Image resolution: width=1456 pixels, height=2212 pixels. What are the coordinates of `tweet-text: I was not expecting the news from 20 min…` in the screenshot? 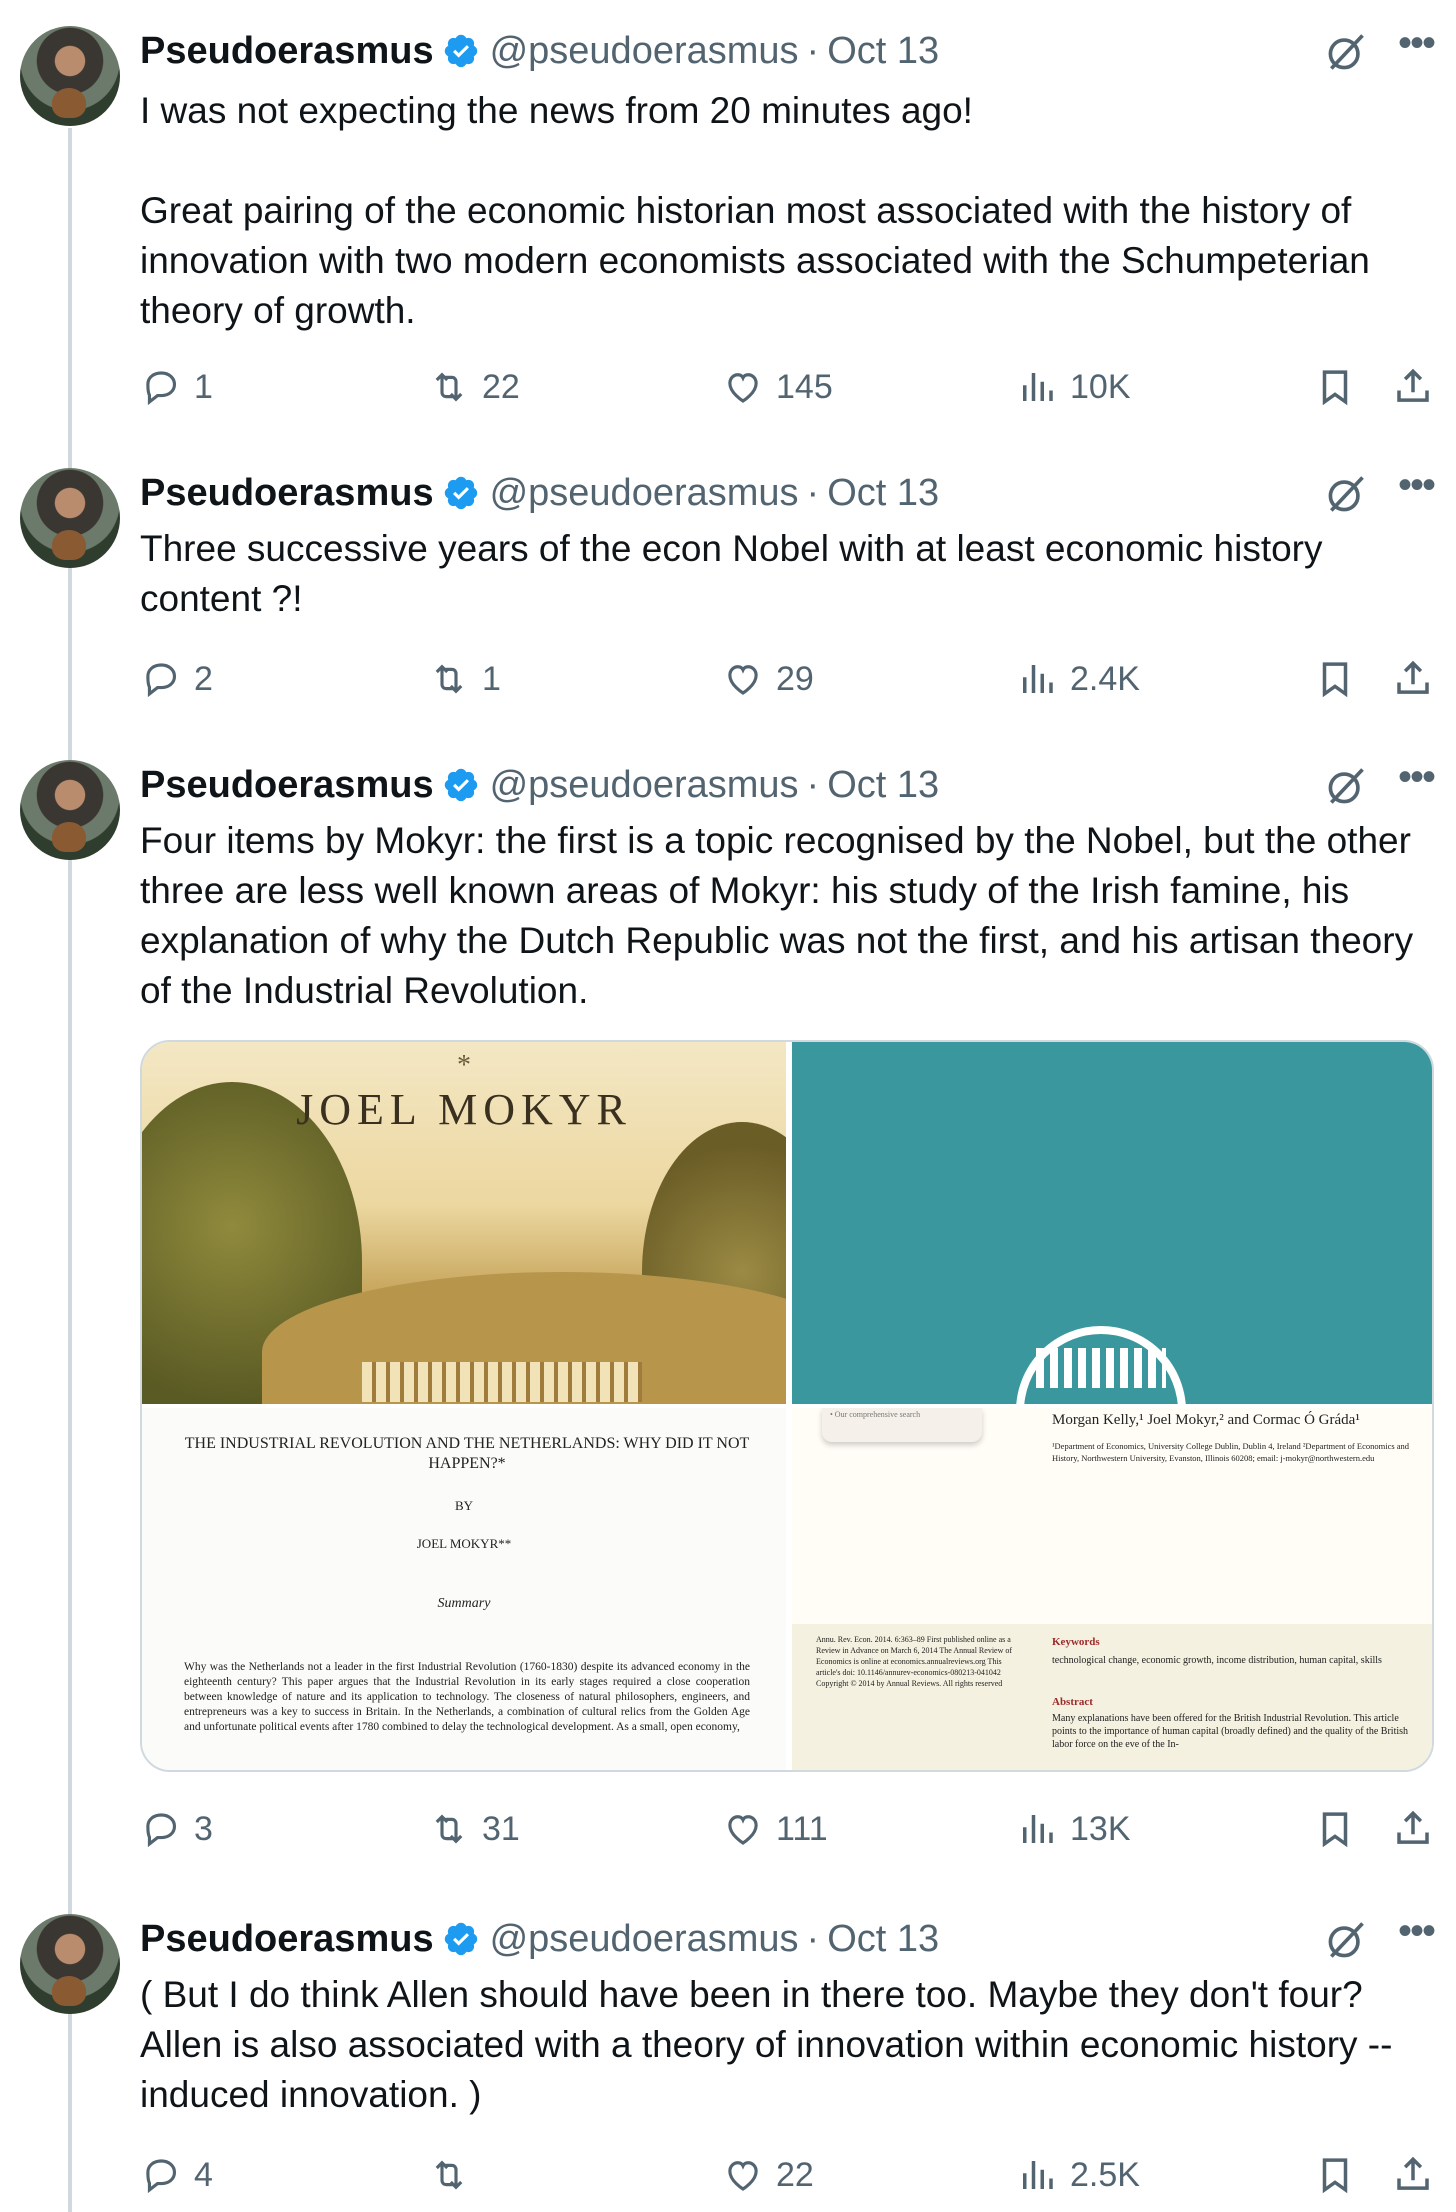 It's located at (755, 210).